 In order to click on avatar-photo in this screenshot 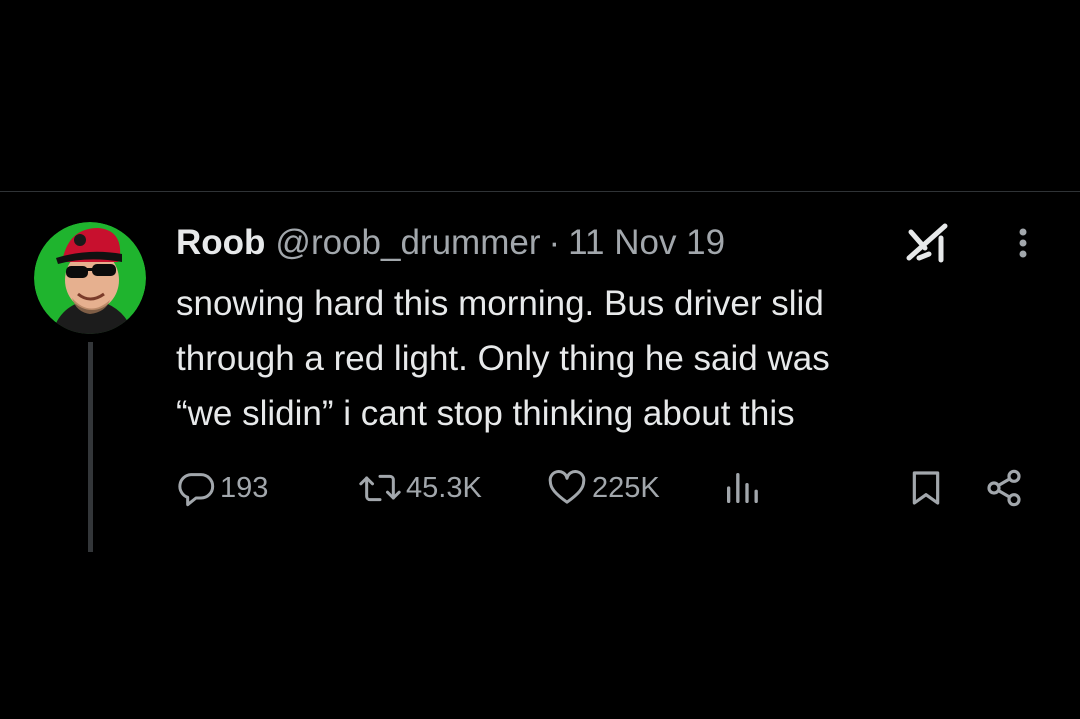, I will do `click(90, 278)`.